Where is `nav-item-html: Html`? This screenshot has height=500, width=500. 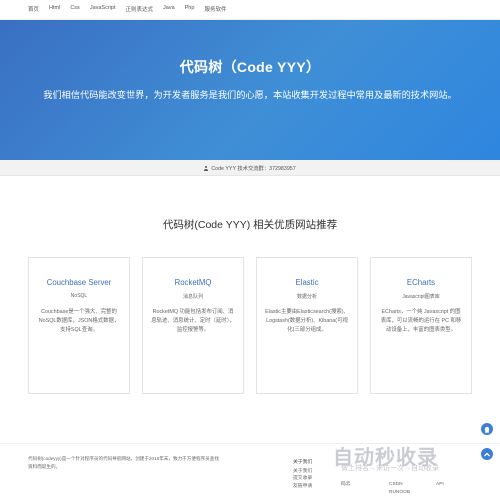 nav-item-html: Html is located at coordinates (54, 9).